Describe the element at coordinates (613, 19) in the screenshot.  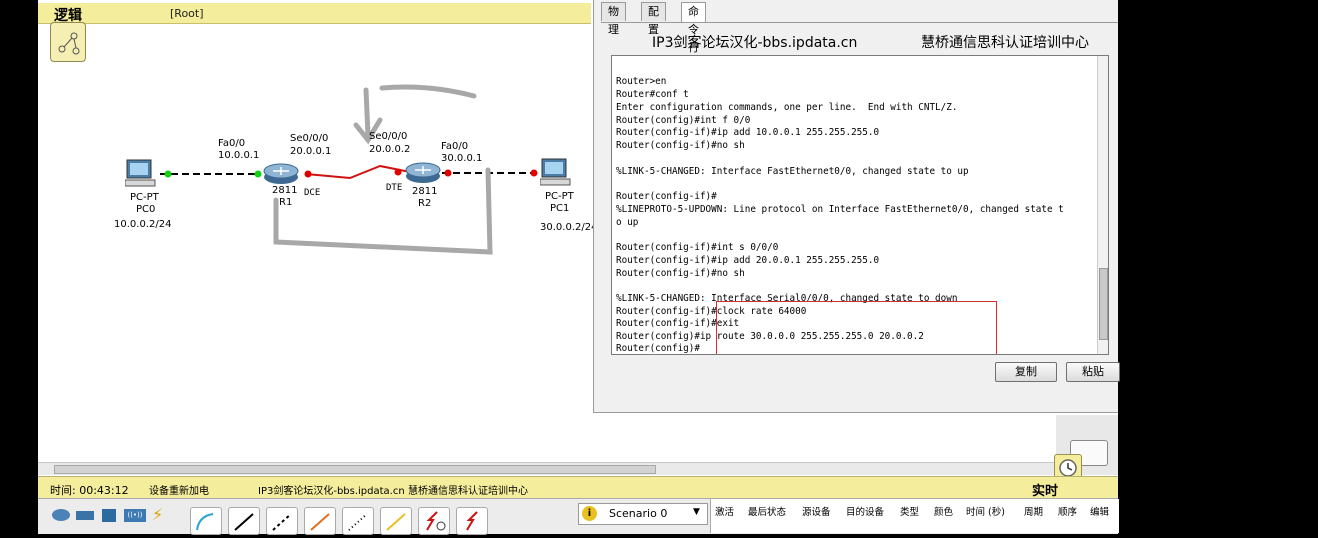
I see `tab-physical: 物理` at that location.